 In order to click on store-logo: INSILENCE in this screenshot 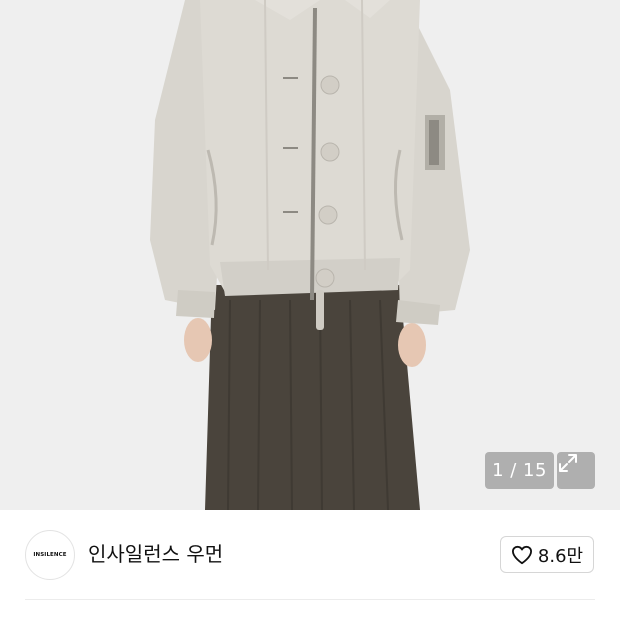, I will do `click(50, 555)`.